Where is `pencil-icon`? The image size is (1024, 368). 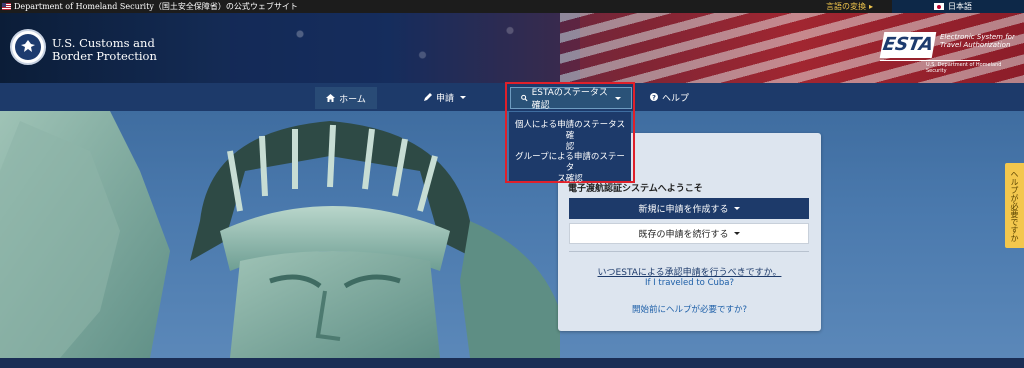 pencil-icon is located at coordinates (428, 97).